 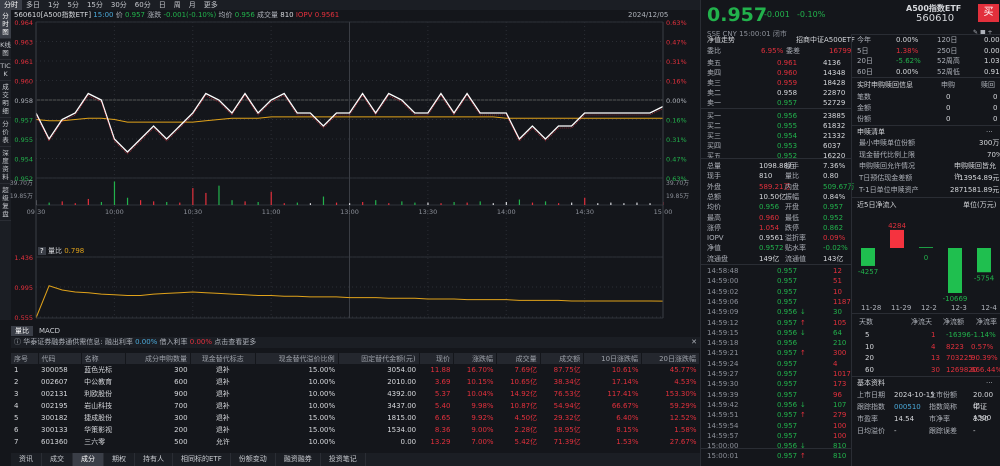 What do you see at coordinates (42, 251) in the screenshot?
I see `help-icon: ?` at bounding box center [42, 251].